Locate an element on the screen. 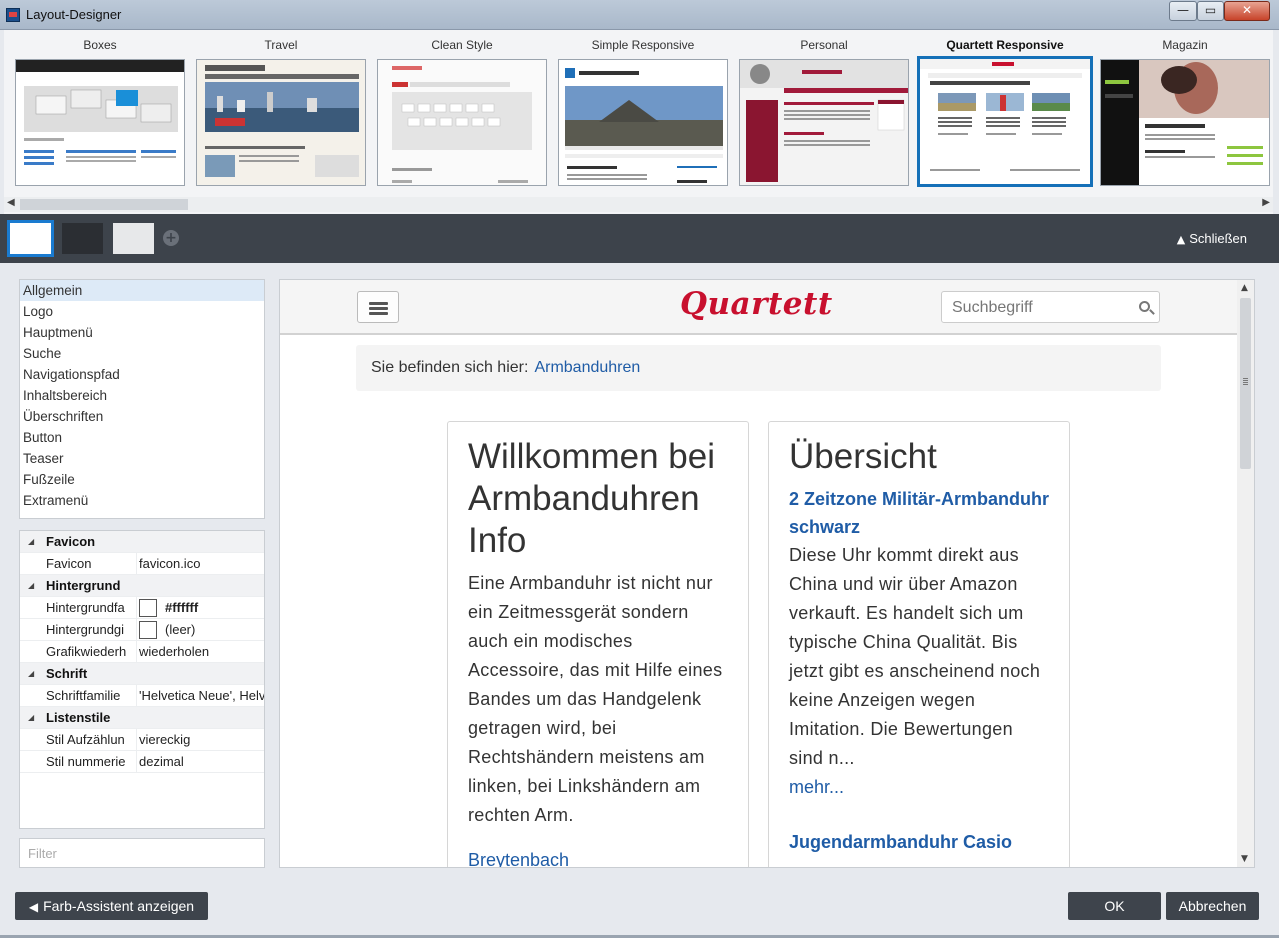 The image size is (1279, 938). nav-item-allgemein: Allgemein is located at coordinates (142, 290).